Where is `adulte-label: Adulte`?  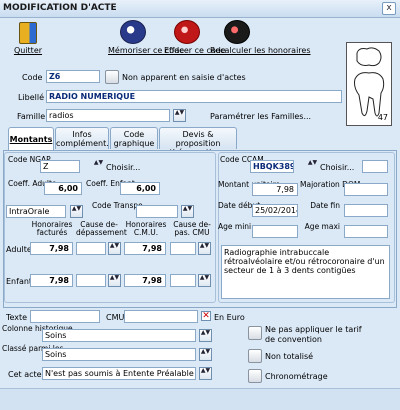
adulte-label: Adulte is located at coordinates (19, 249).